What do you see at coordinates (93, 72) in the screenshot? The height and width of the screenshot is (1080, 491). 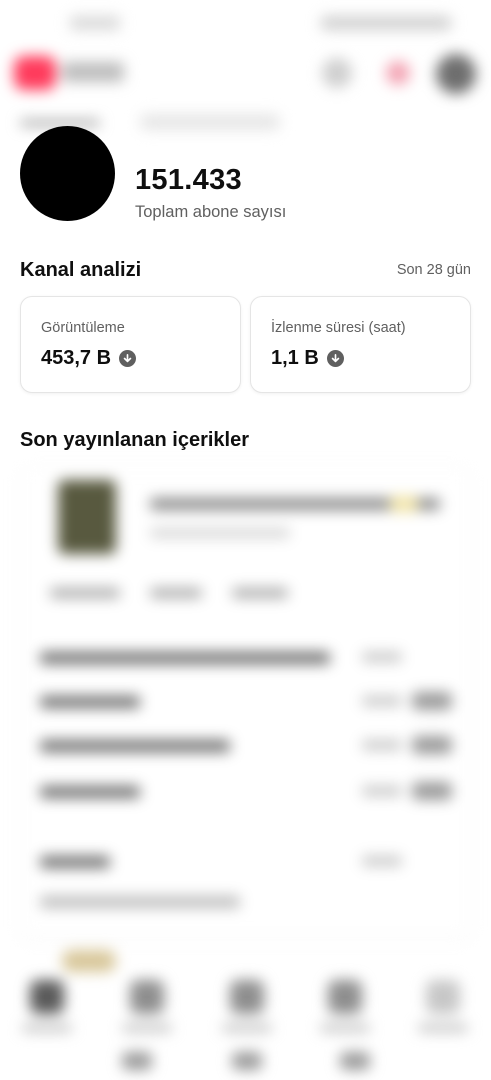 I see `app-logo-text` at bounding box center [93, 72].